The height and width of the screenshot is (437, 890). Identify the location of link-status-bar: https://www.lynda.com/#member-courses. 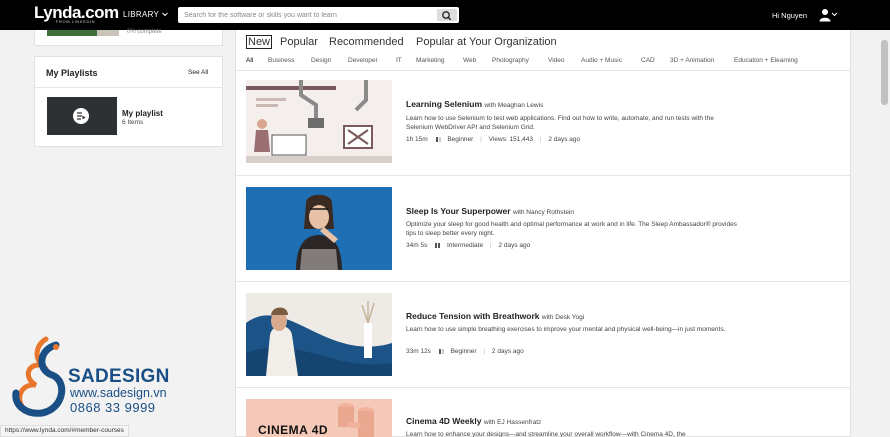
(64, 431).